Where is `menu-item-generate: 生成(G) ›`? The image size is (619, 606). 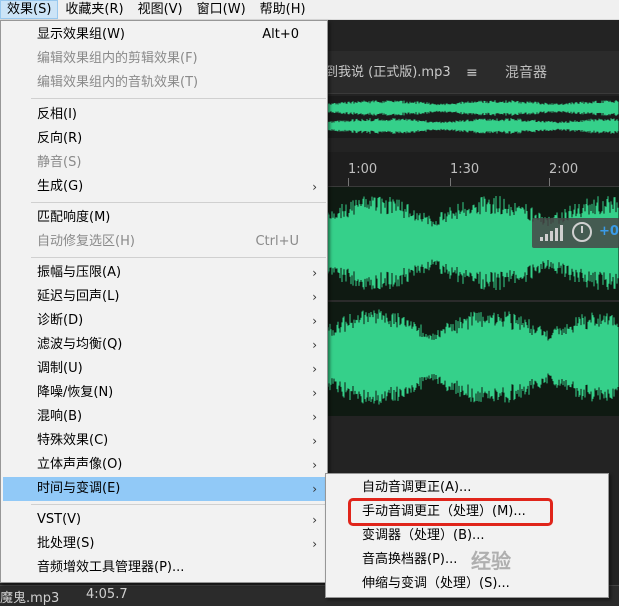
menu-item-generate: 生成(G) › is located at coordinates (164, 187).